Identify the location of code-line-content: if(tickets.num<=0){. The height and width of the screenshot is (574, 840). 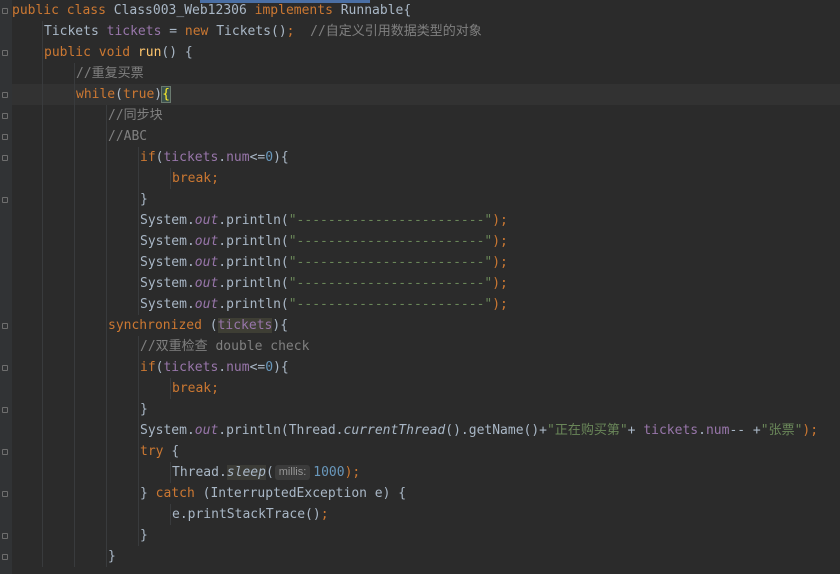
(214, 367).